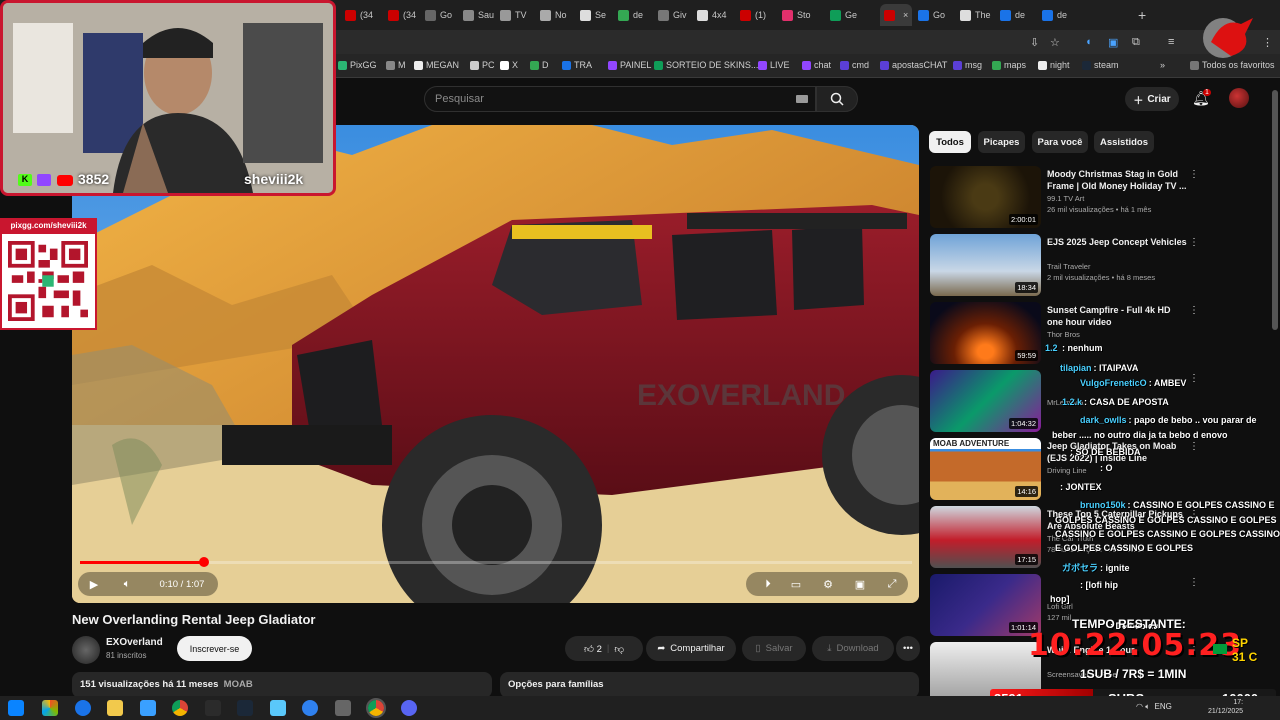 This screenshot has width=1280, height=720. I want to click on dislike-icon: 👎︎, so click(619, 649).